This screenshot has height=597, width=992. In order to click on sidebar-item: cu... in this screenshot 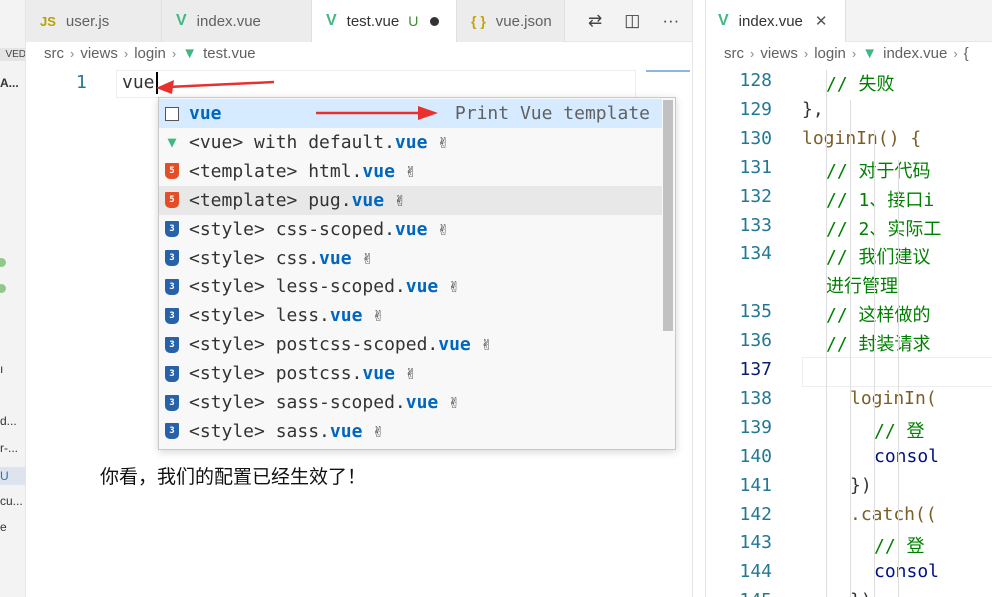, I will do `click(12, 501)`.